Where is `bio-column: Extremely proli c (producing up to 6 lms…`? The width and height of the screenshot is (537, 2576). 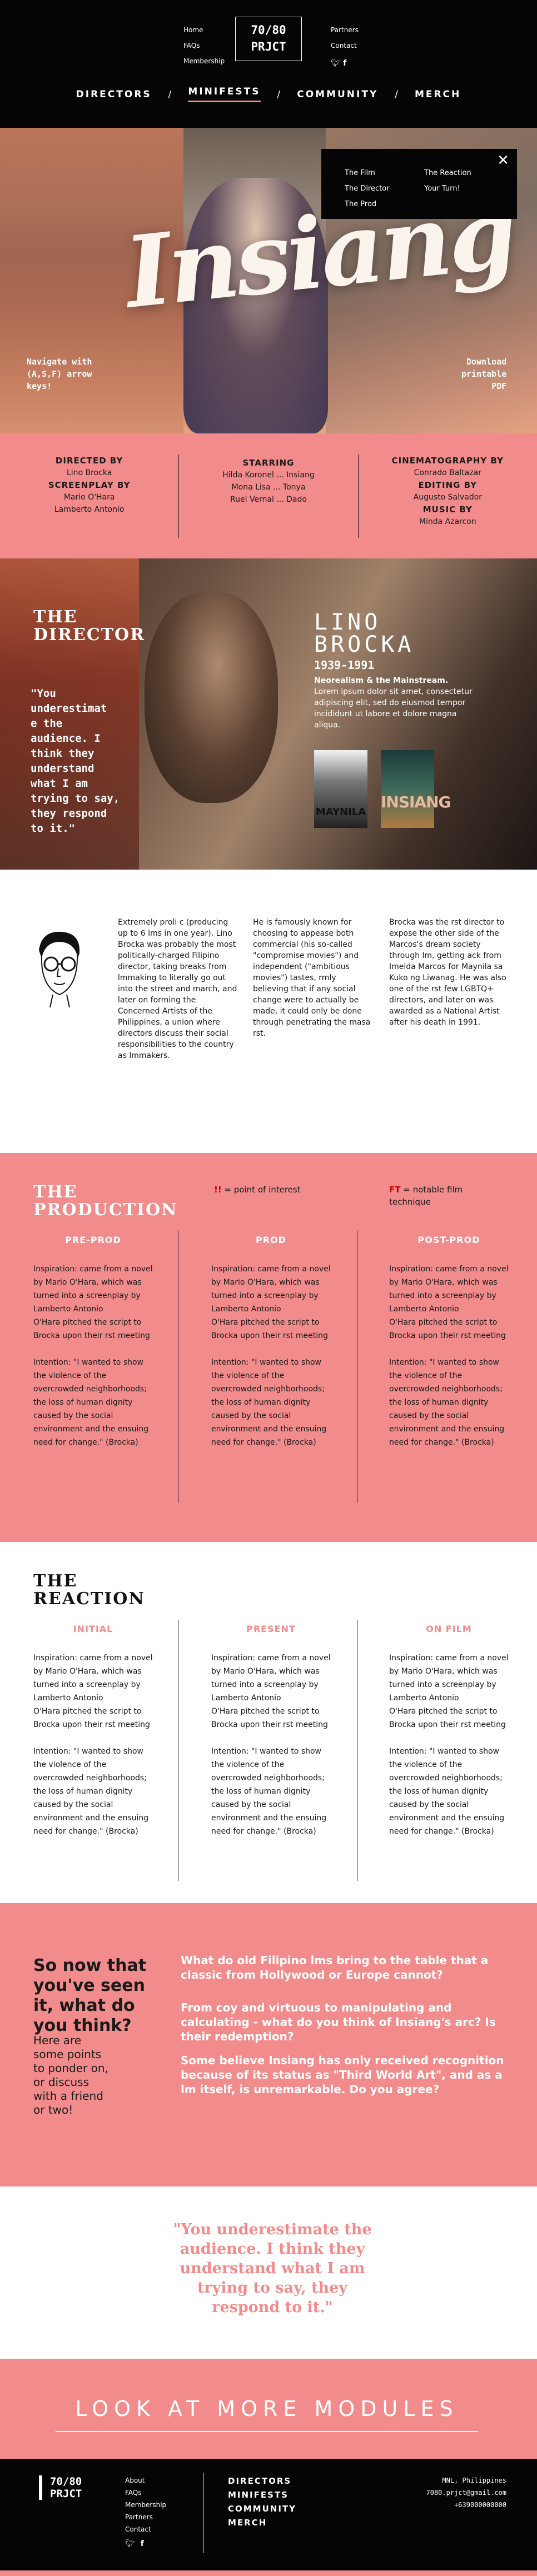
bio-column: Extremely proli c (producing up to 6 lms… is located at coordinates (177, 989).